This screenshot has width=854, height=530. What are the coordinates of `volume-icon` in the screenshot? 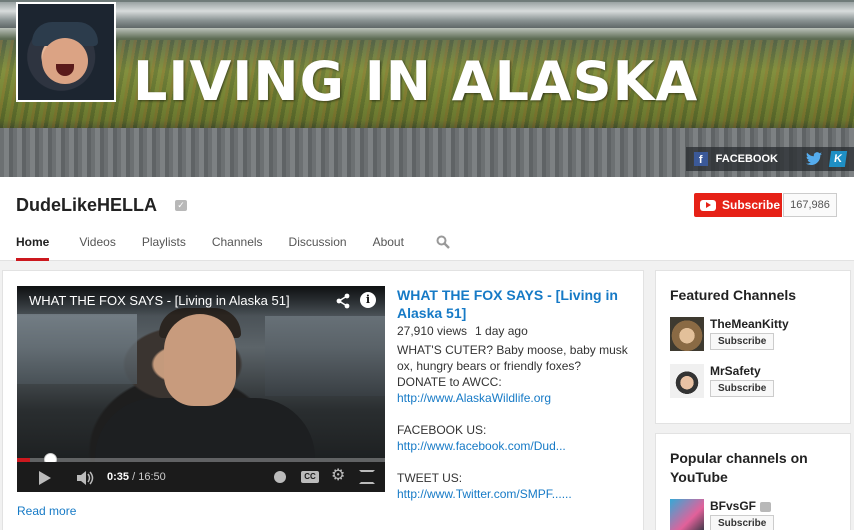 It's located at (86, 478).